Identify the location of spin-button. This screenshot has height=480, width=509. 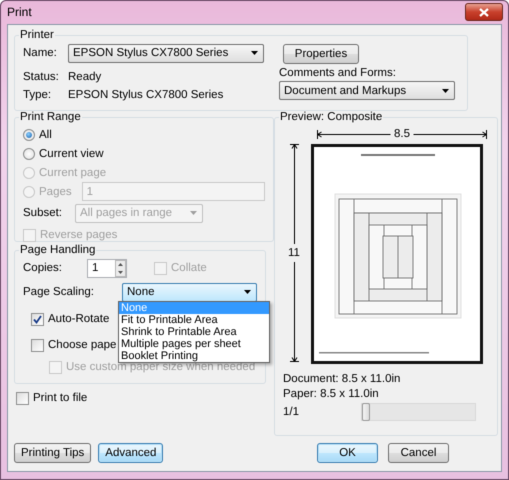
(120, 268).